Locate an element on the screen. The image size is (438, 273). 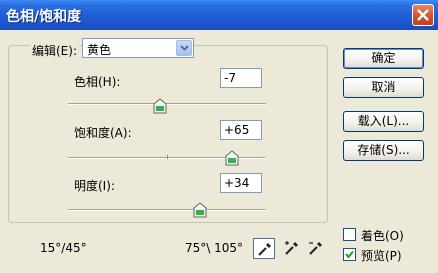
colorize-checkbox is located at coordinates (349, 234).